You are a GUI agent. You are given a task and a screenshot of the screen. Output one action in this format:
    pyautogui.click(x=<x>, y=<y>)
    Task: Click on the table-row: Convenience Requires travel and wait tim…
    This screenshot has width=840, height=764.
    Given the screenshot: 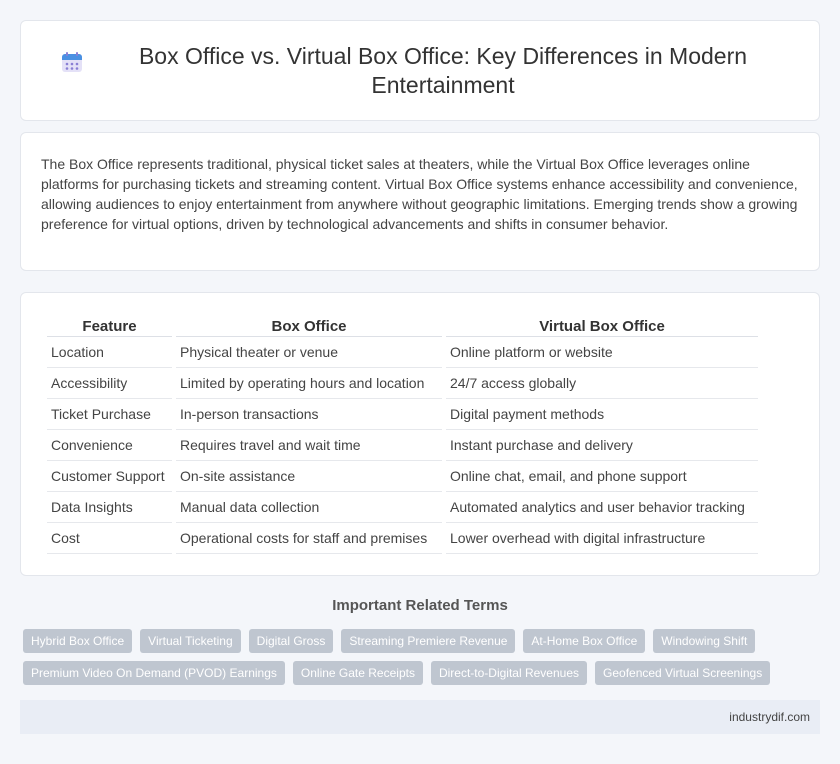 What is the action you would take?
    pyautogui.click(x=402, y=445)
    